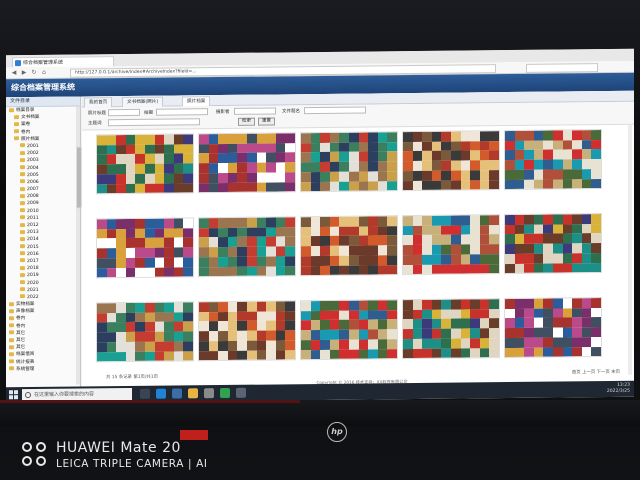  Describe the element at coordinates (562, 68) in the screenshot. I see `browser-search-input` at that location.